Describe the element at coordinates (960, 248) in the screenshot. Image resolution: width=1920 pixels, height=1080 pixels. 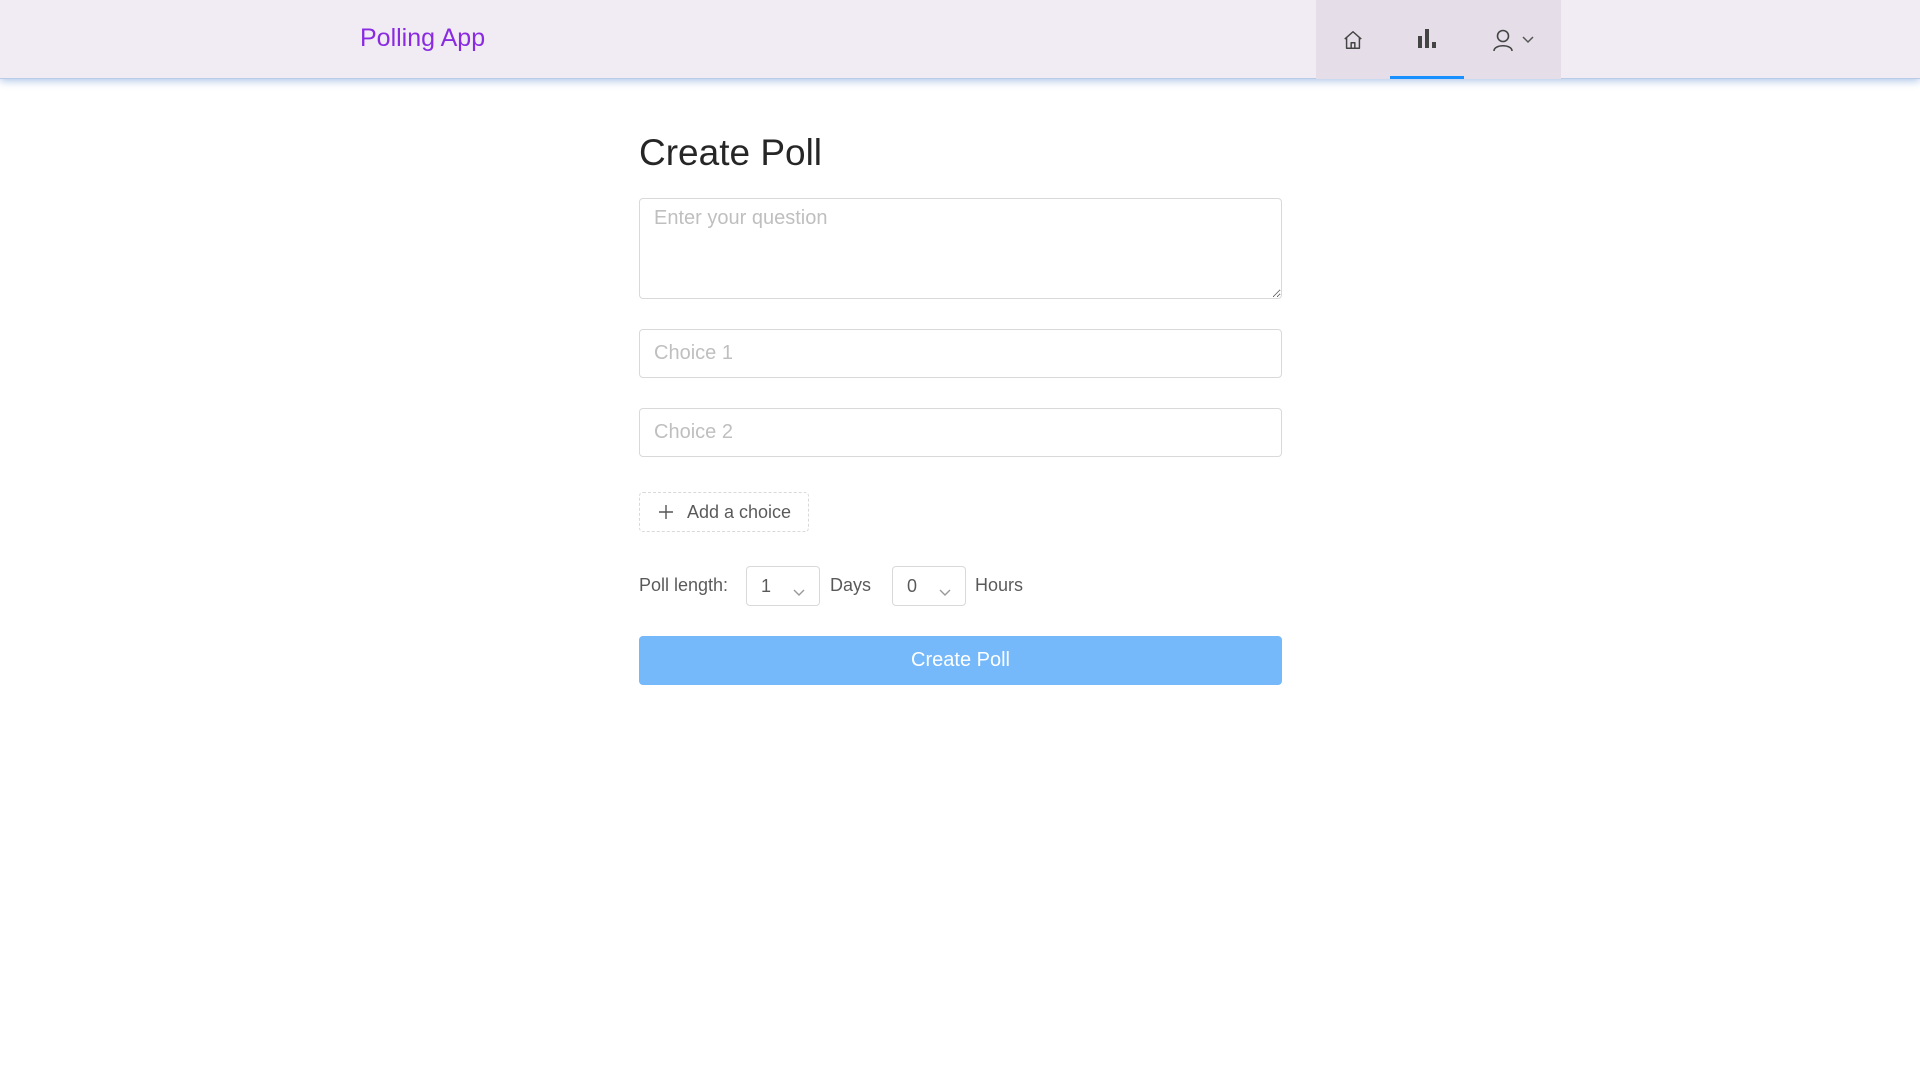
I see `question-textarea` at that location.